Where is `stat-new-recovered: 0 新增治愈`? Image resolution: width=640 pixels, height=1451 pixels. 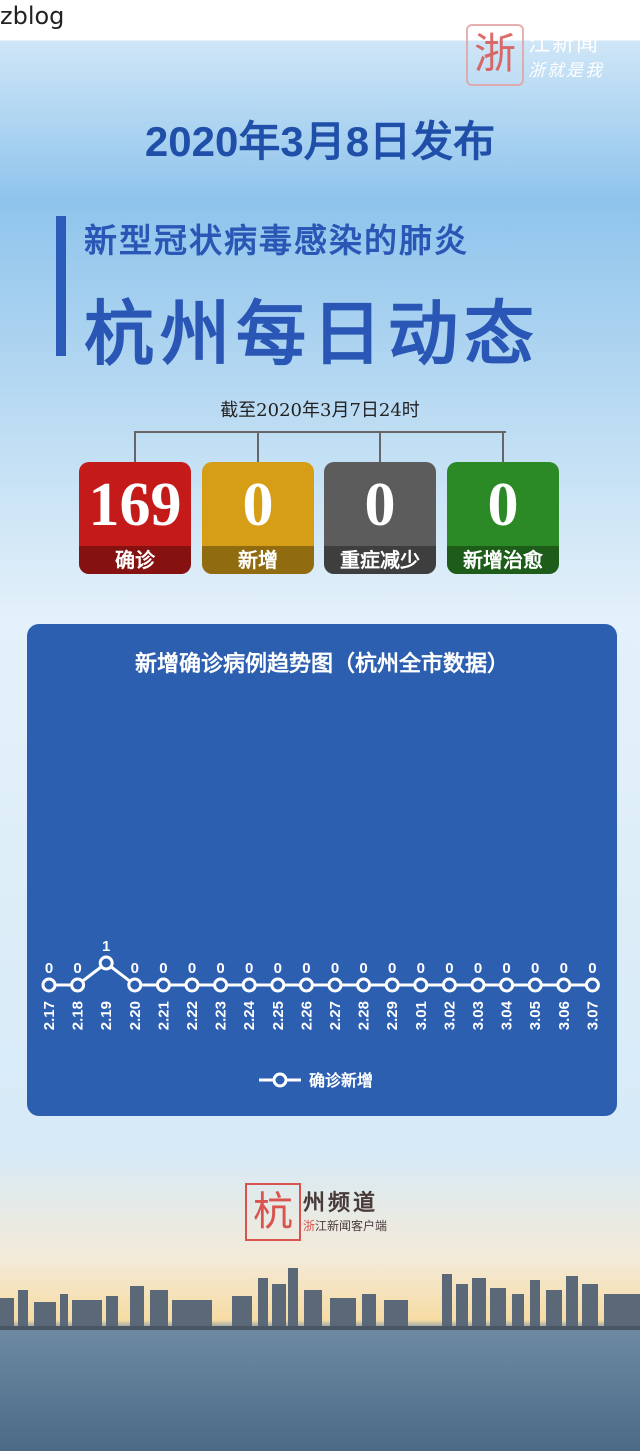
stat-new-recovered: 0 新增治愈 is located at coordinates (503, 518).